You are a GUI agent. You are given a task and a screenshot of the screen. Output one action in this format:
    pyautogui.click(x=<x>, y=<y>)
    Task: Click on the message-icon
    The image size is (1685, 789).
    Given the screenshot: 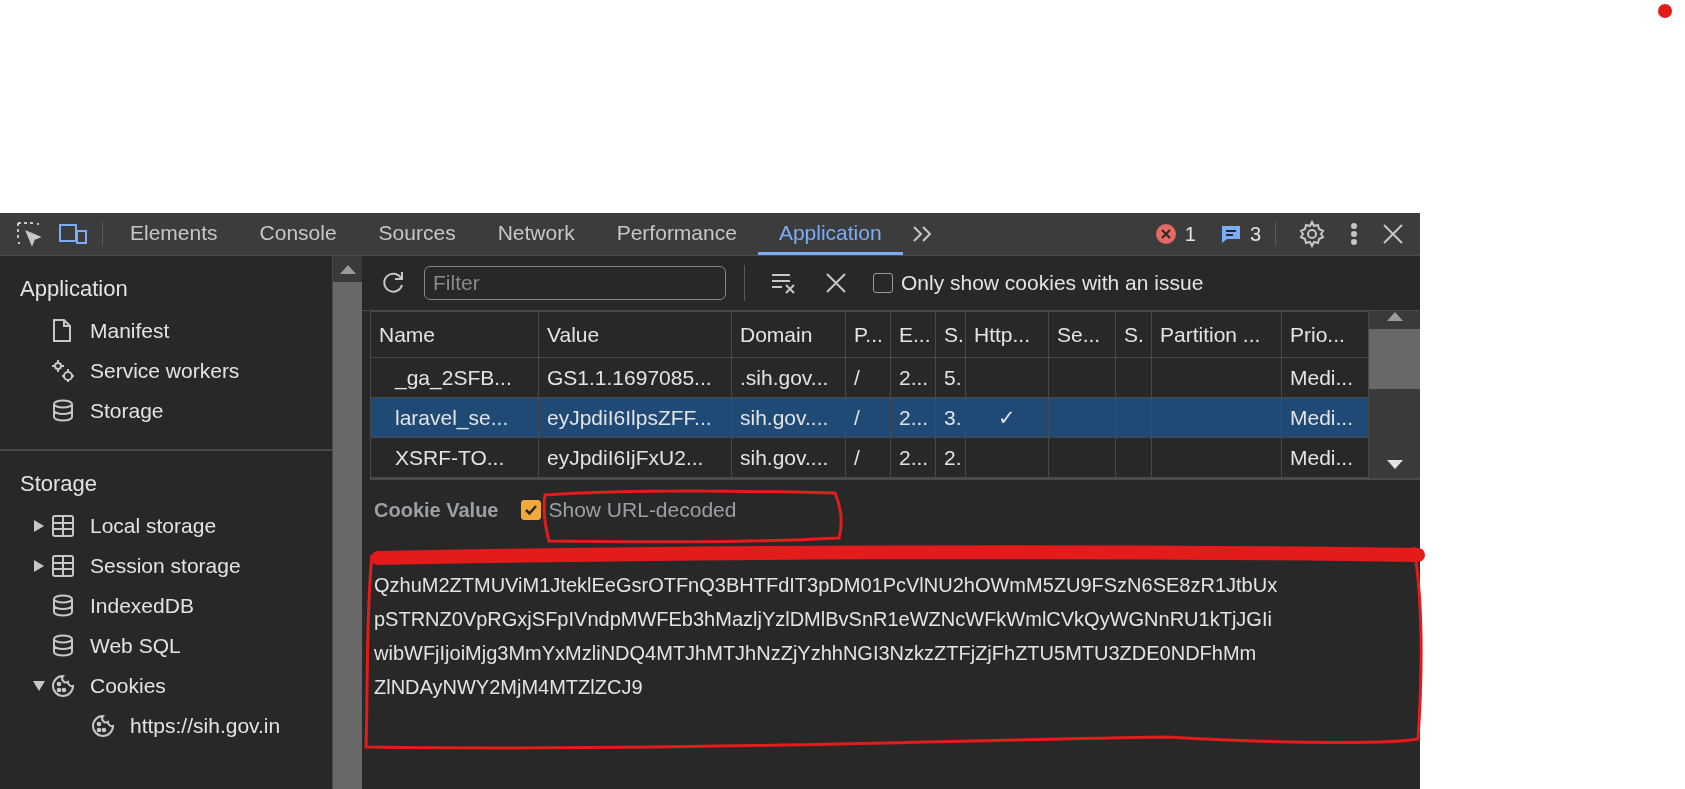 What is the action you would take?
    pyautogui.click(x=1230, y=234)
    